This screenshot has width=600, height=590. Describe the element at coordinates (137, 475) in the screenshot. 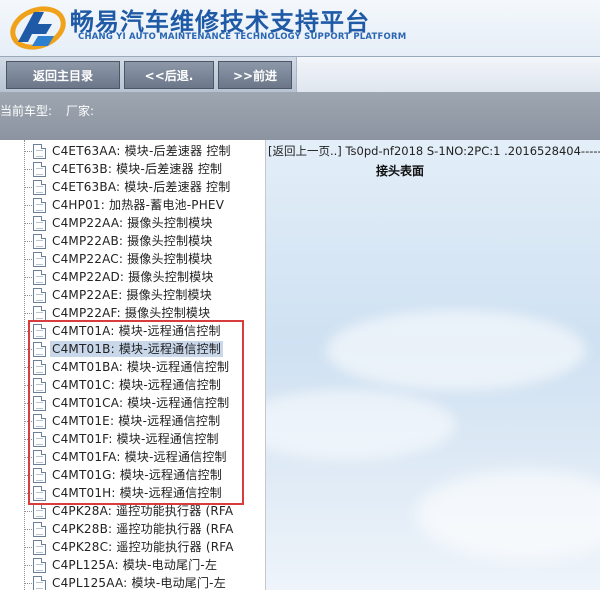

I see `tree-item-label: C4MT01G: 模块-远程通信控制` at that location.